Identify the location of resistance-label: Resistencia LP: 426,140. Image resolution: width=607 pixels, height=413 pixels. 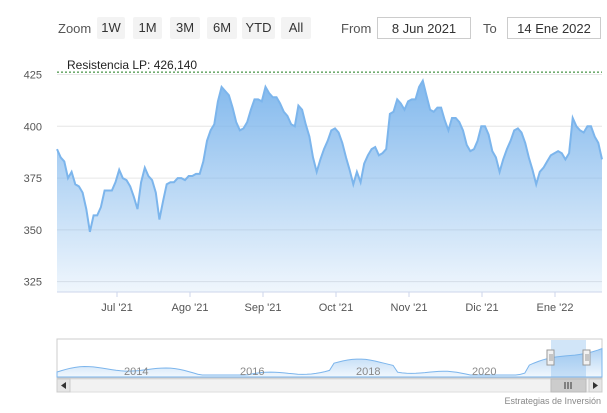
(132, 65).